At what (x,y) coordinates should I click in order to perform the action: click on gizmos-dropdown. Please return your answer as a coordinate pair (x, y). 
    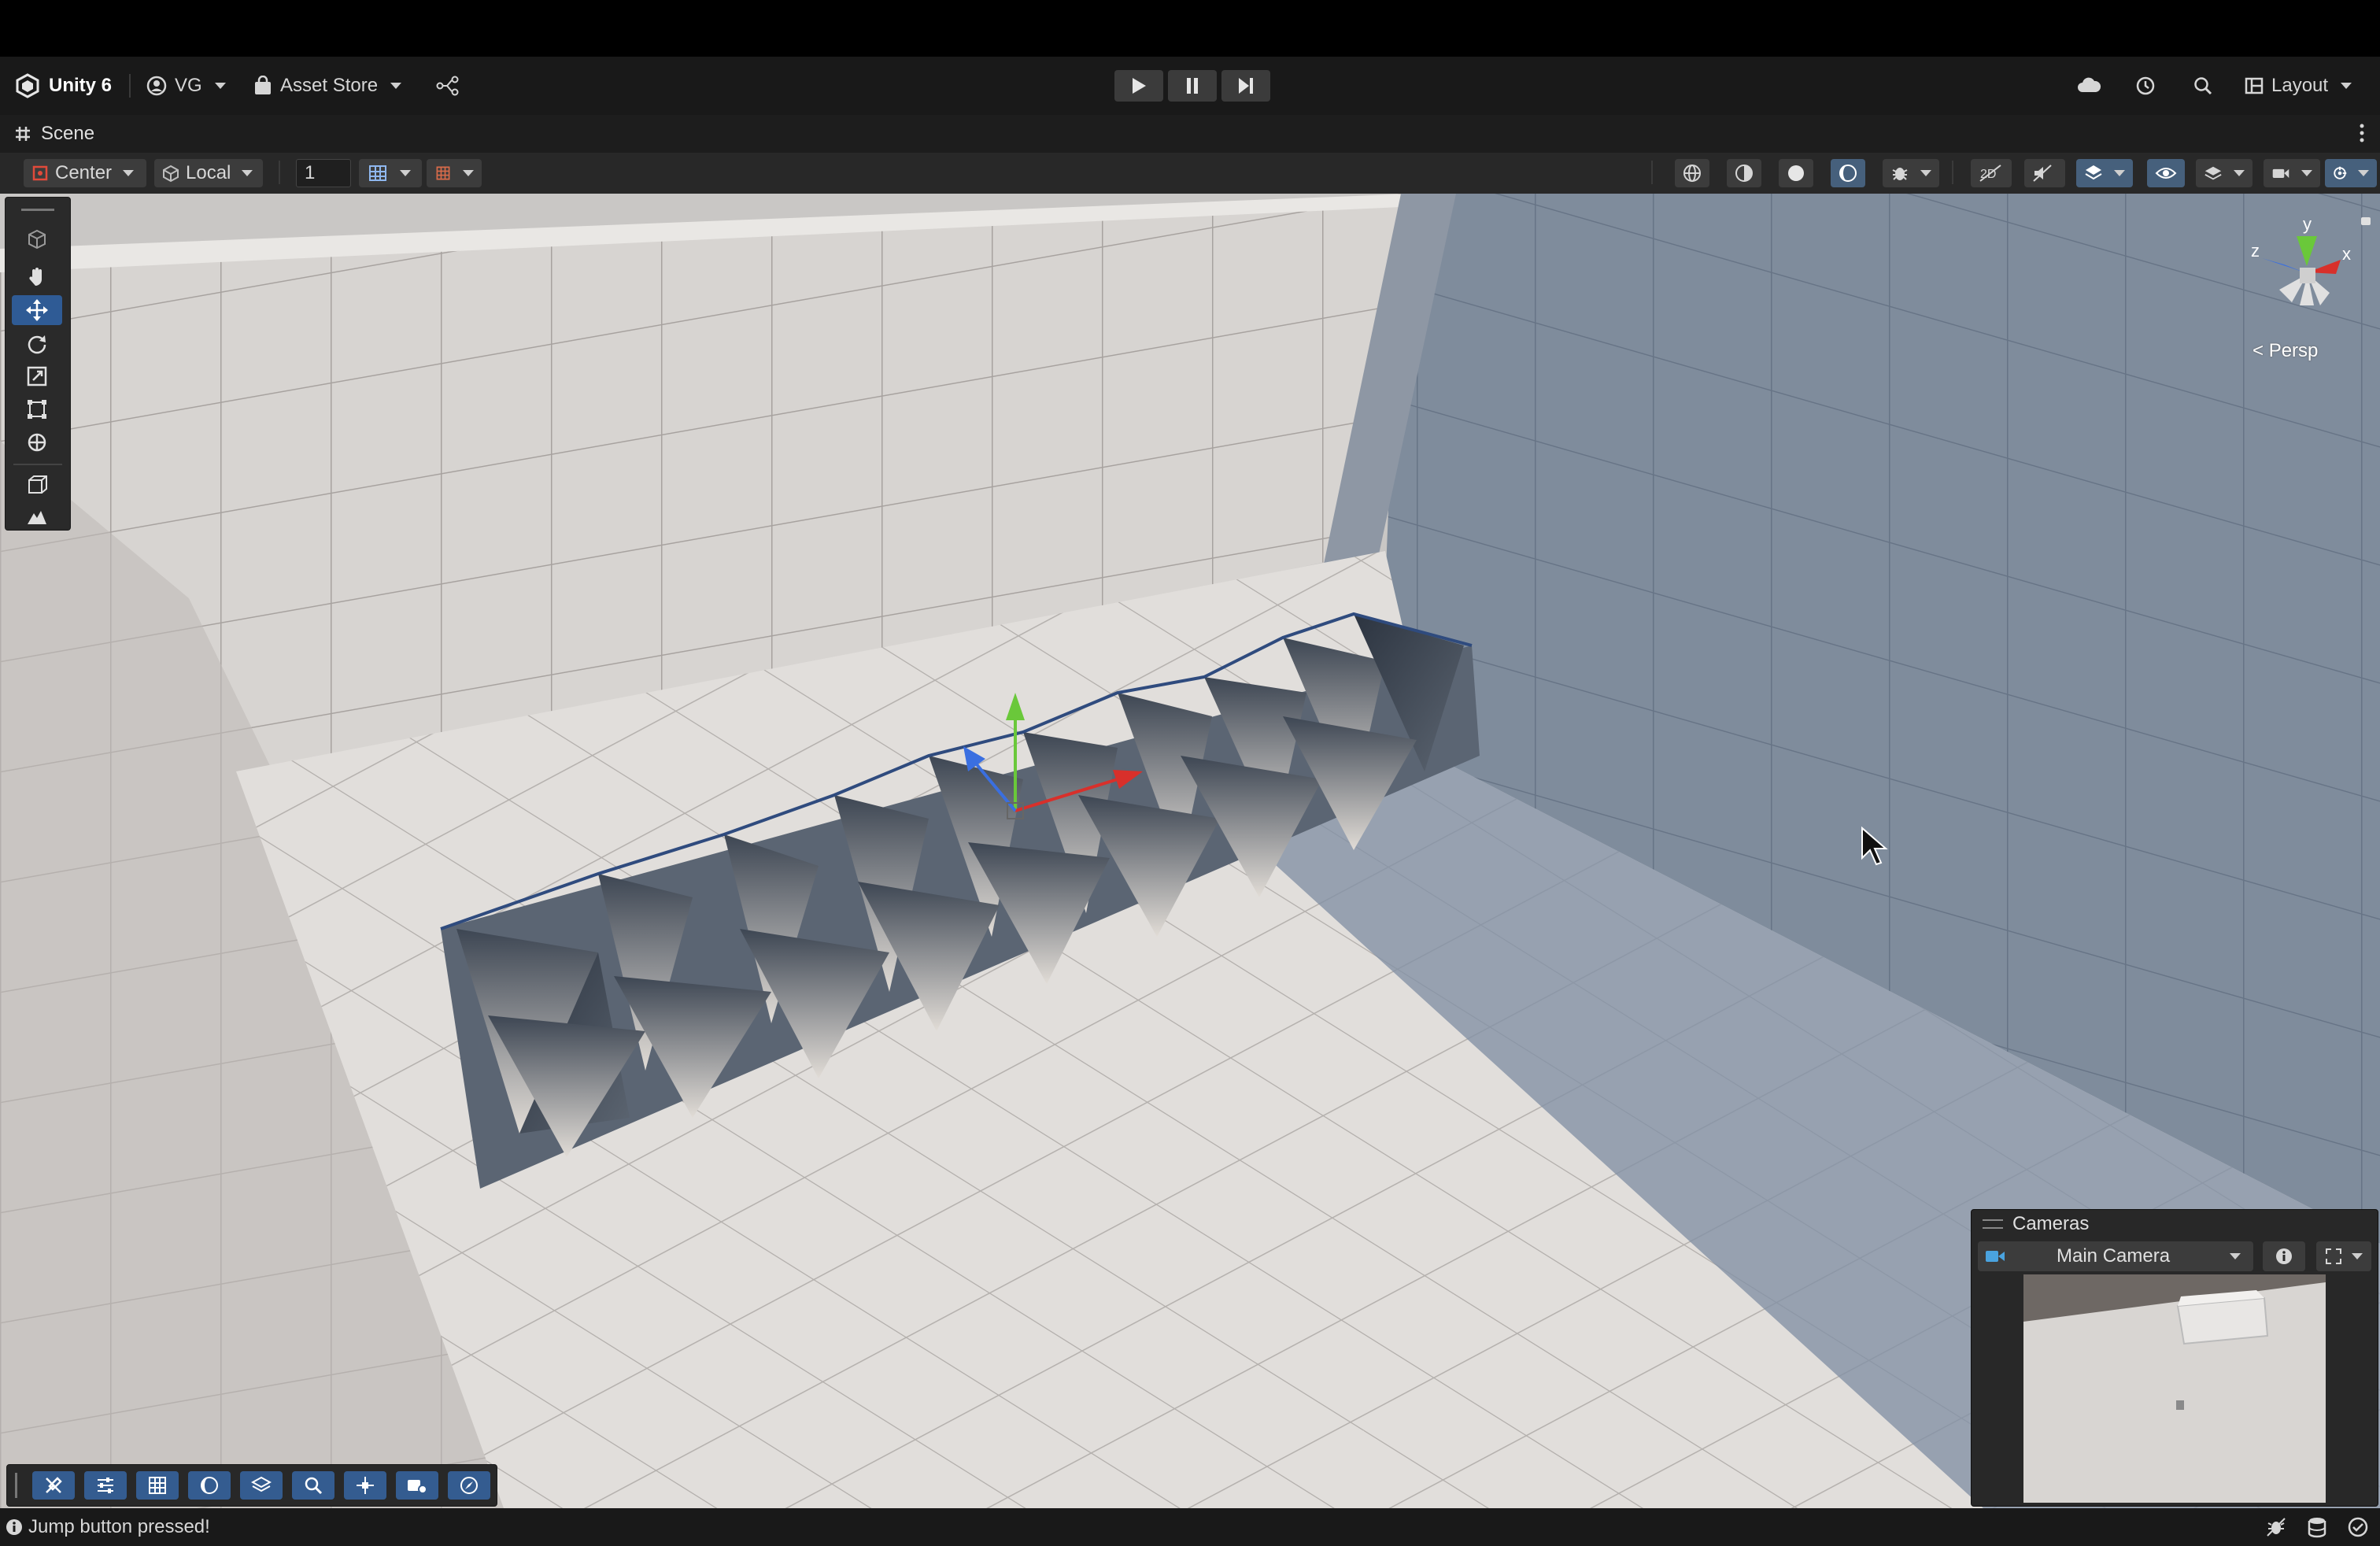
    Looking at the image, I should click on (2351, 173).